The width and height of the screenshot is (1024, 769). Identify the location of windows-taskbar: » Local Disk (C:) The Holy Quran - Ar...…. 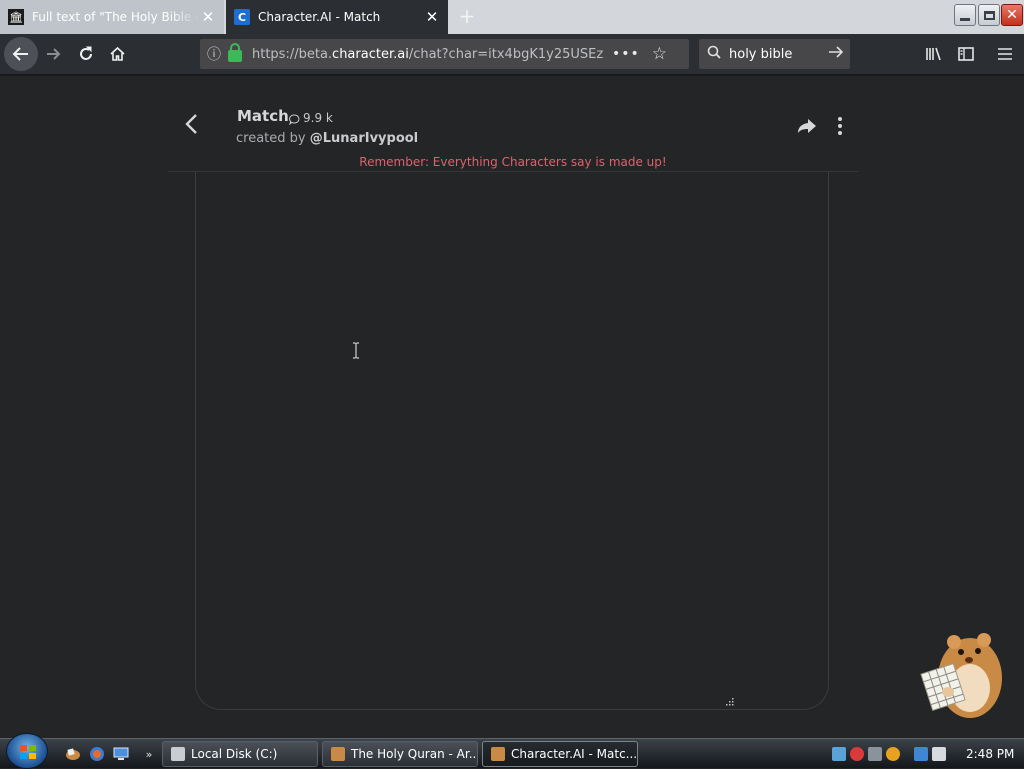
(512, 751).